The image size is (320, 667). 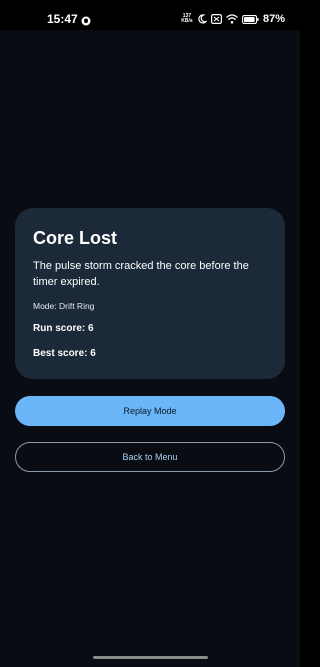 What do you see at coordinates (232, 19) in the screenshot?
I see `wifi-icon` at bounding box center [232, 19].